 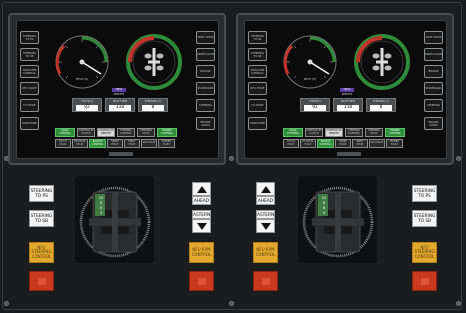 I want to click on joystick-well-right: 10 8 6 4, so click(x=337, y=219).